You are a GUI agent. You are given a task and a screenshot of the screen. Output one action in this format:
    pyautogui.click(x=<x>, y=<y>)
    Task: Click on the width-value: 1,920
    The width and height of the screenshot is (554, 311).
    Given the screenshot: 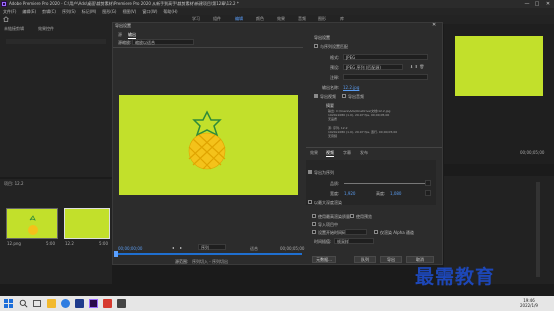 What is the action you would take?
    pyautogui.click(x=349, y=193)
    